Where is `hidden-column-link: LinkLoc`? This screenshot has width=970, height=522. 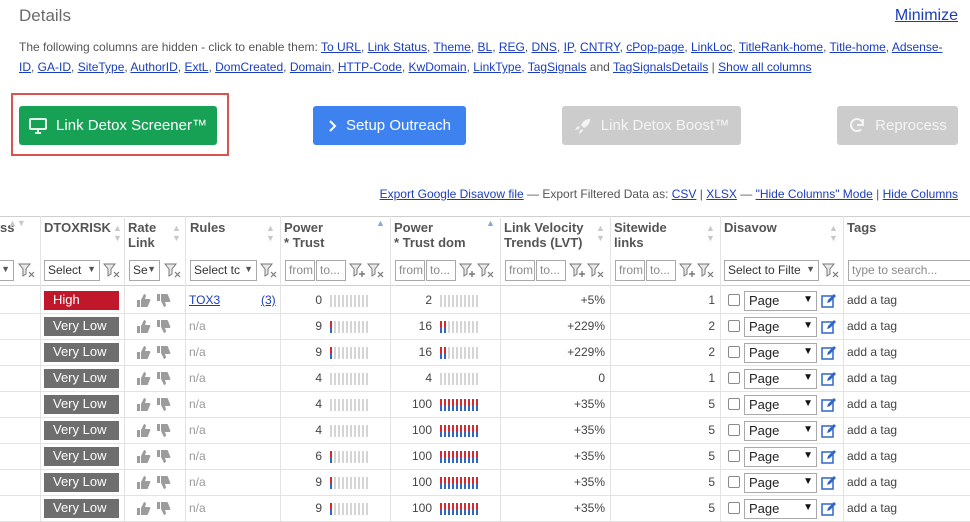 hidden-column-link: LinkLoc is located at coordinates (711, 47).